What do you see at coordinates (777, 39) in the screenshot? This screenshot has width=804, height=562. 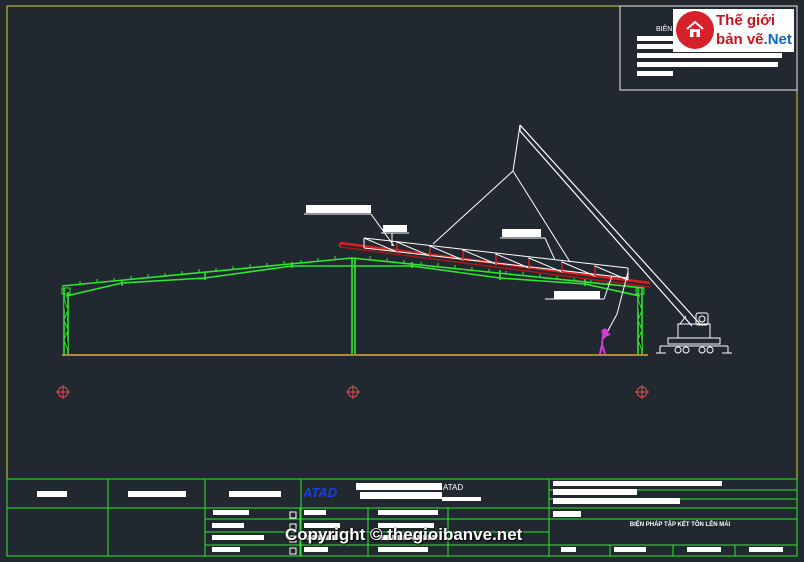 I see `logo-text-net: .Net` at bounding box center [777, 39].